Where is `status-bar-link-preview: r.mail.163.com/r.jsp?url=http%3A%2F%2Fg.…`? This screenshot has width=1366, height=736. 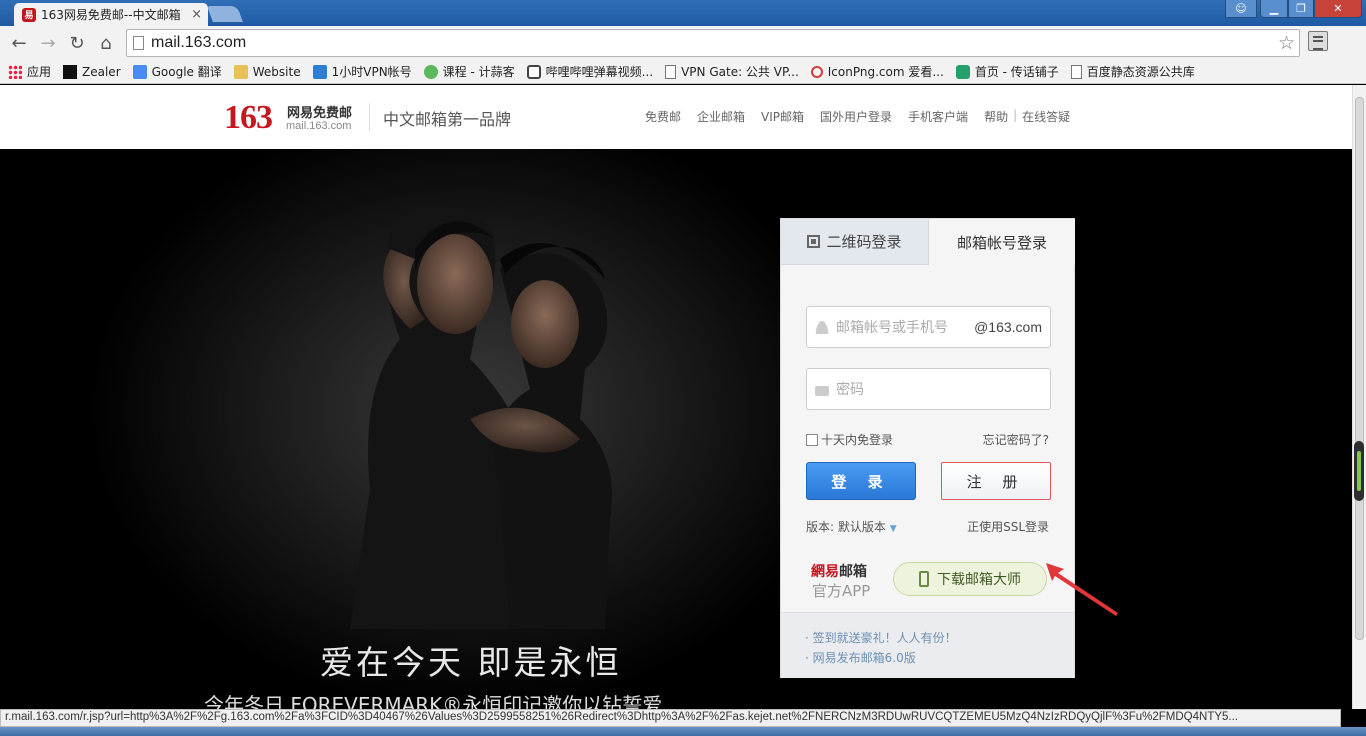 status-bar-link-preview: r.mail.163.com/r.jsp?url=http%3A%2F%2Fg.… is located at coordinates (670, 718).